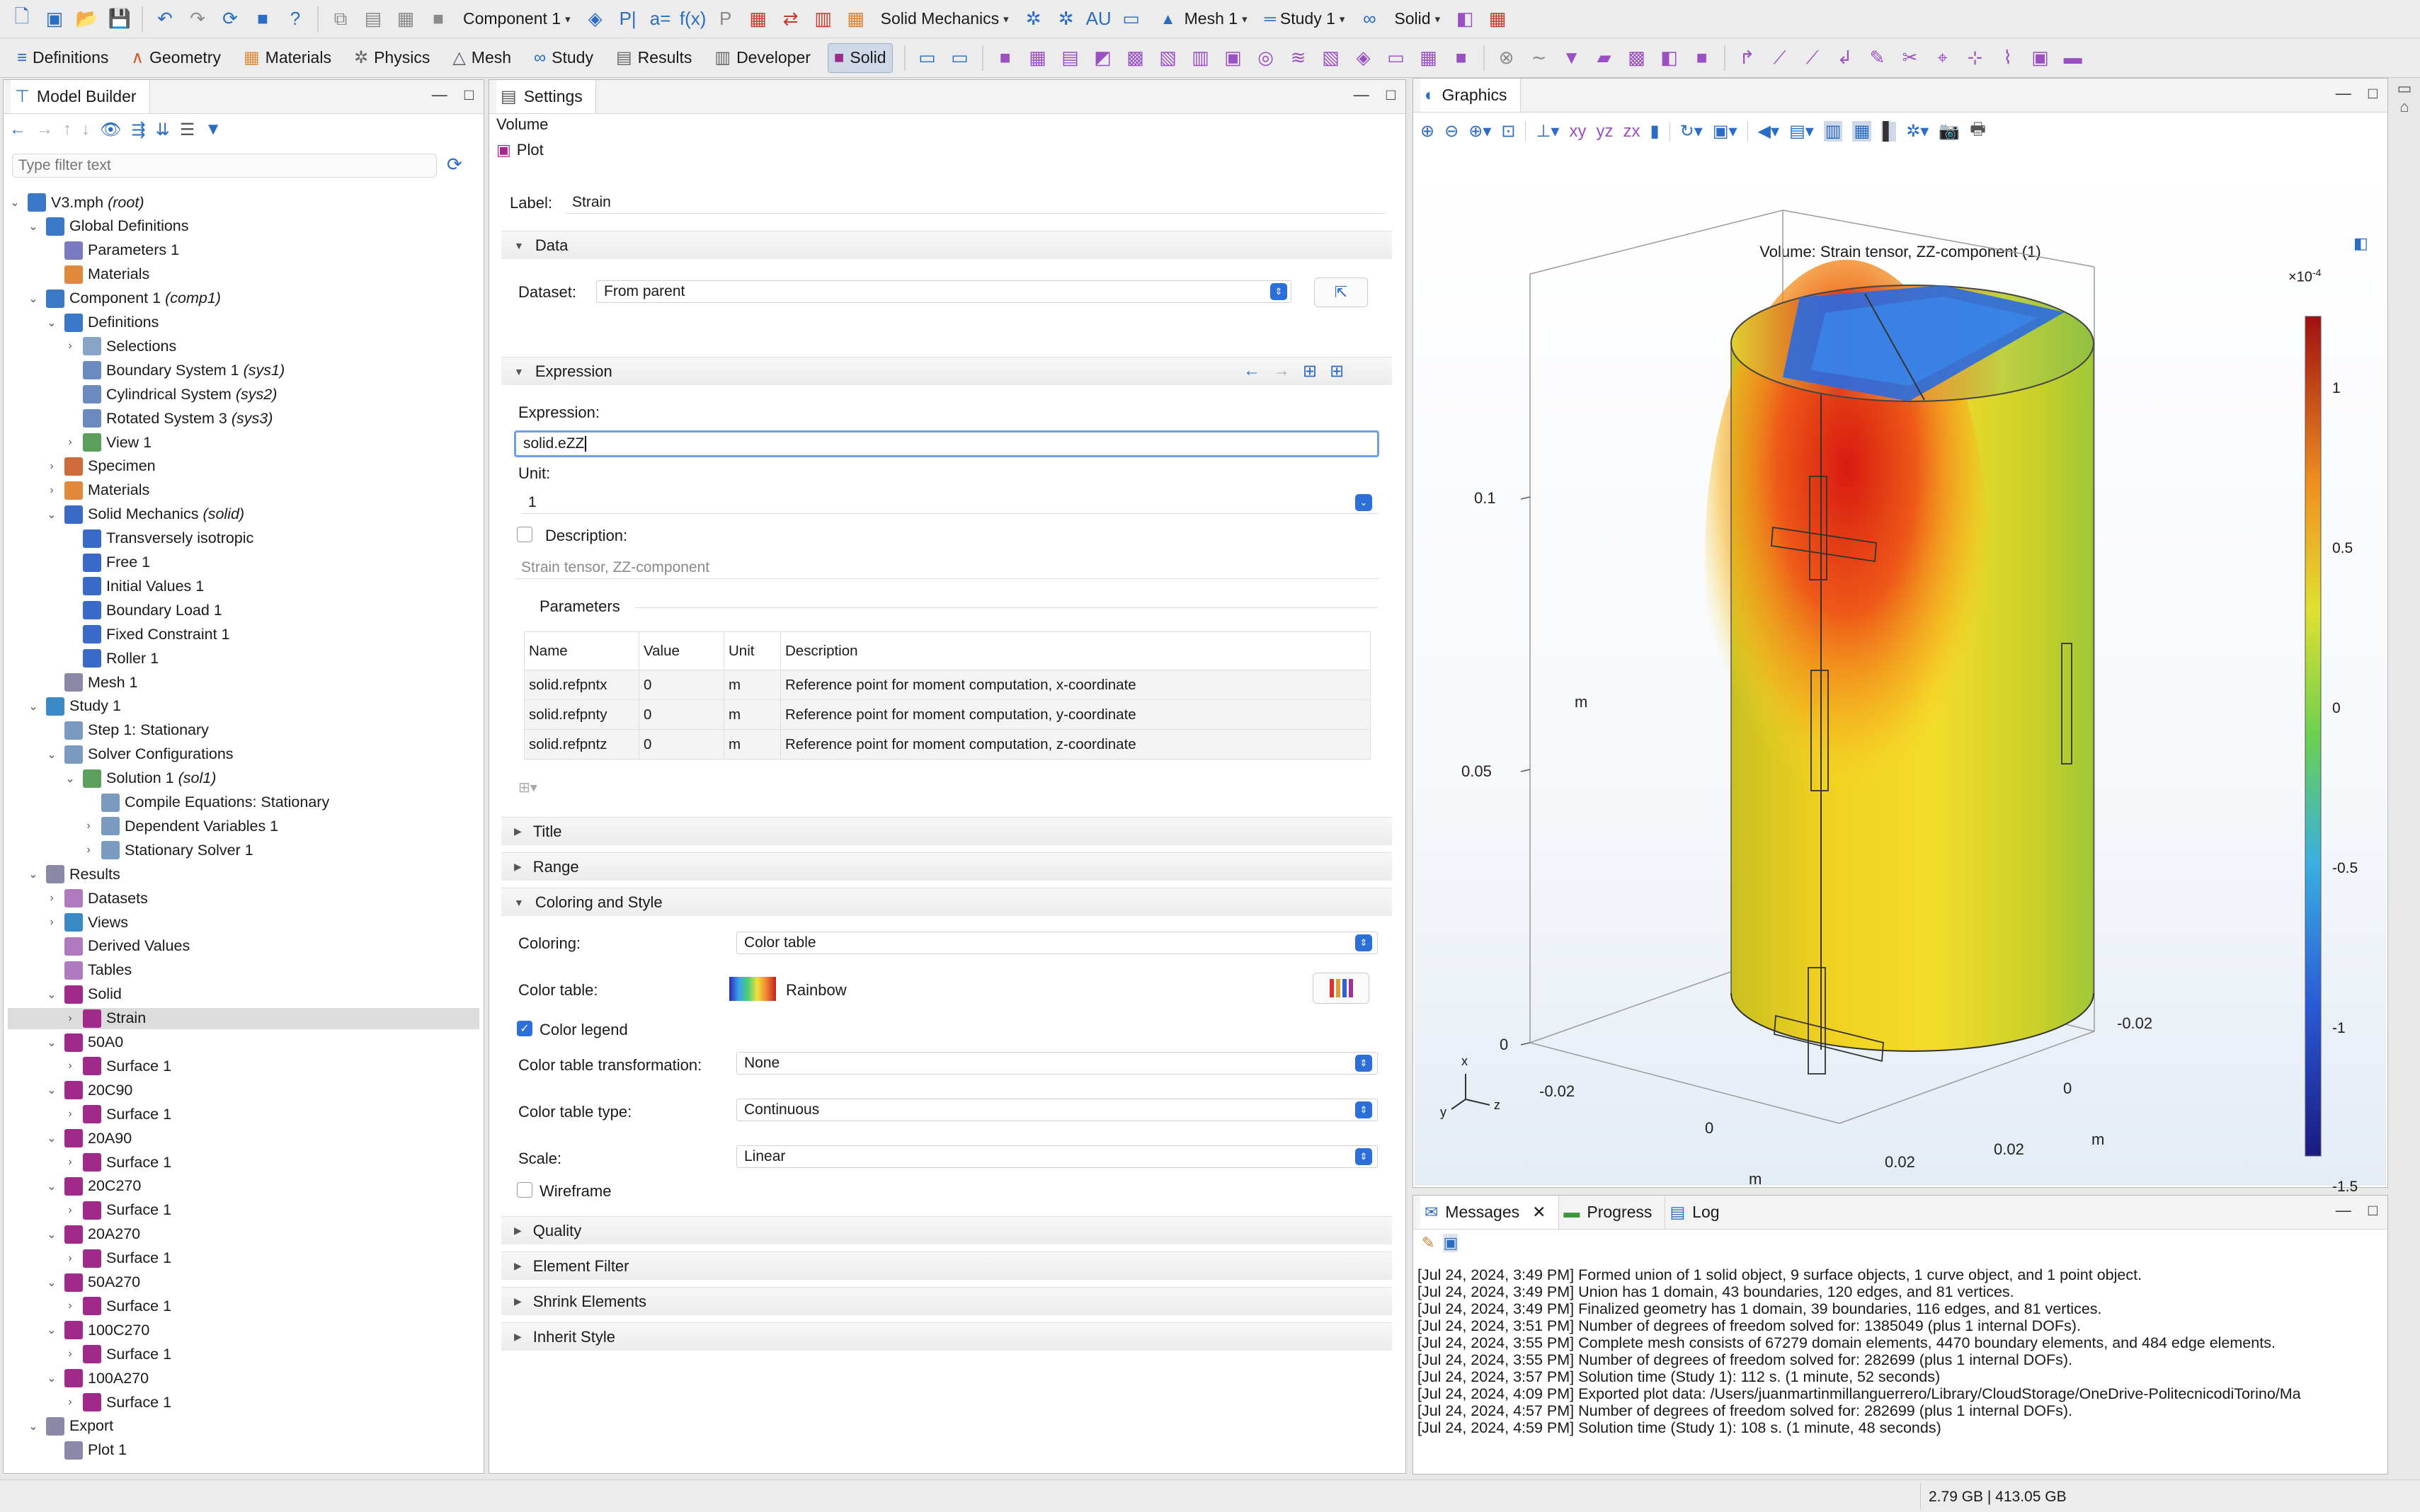 The width and height of the screenshot is (2420, 1512). I want to click on replace-expression-icon: ←, so click(1251, 371).